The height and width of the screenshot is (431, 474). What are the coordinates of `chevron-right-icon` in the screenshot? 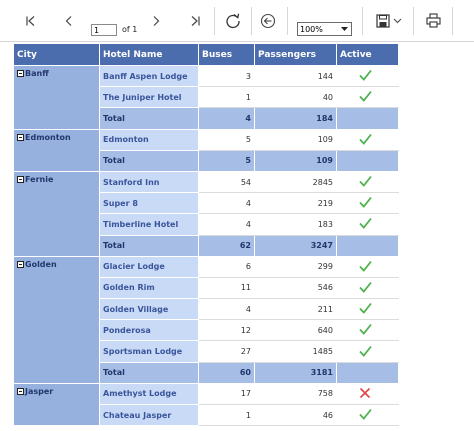 It's located at (156, 20).